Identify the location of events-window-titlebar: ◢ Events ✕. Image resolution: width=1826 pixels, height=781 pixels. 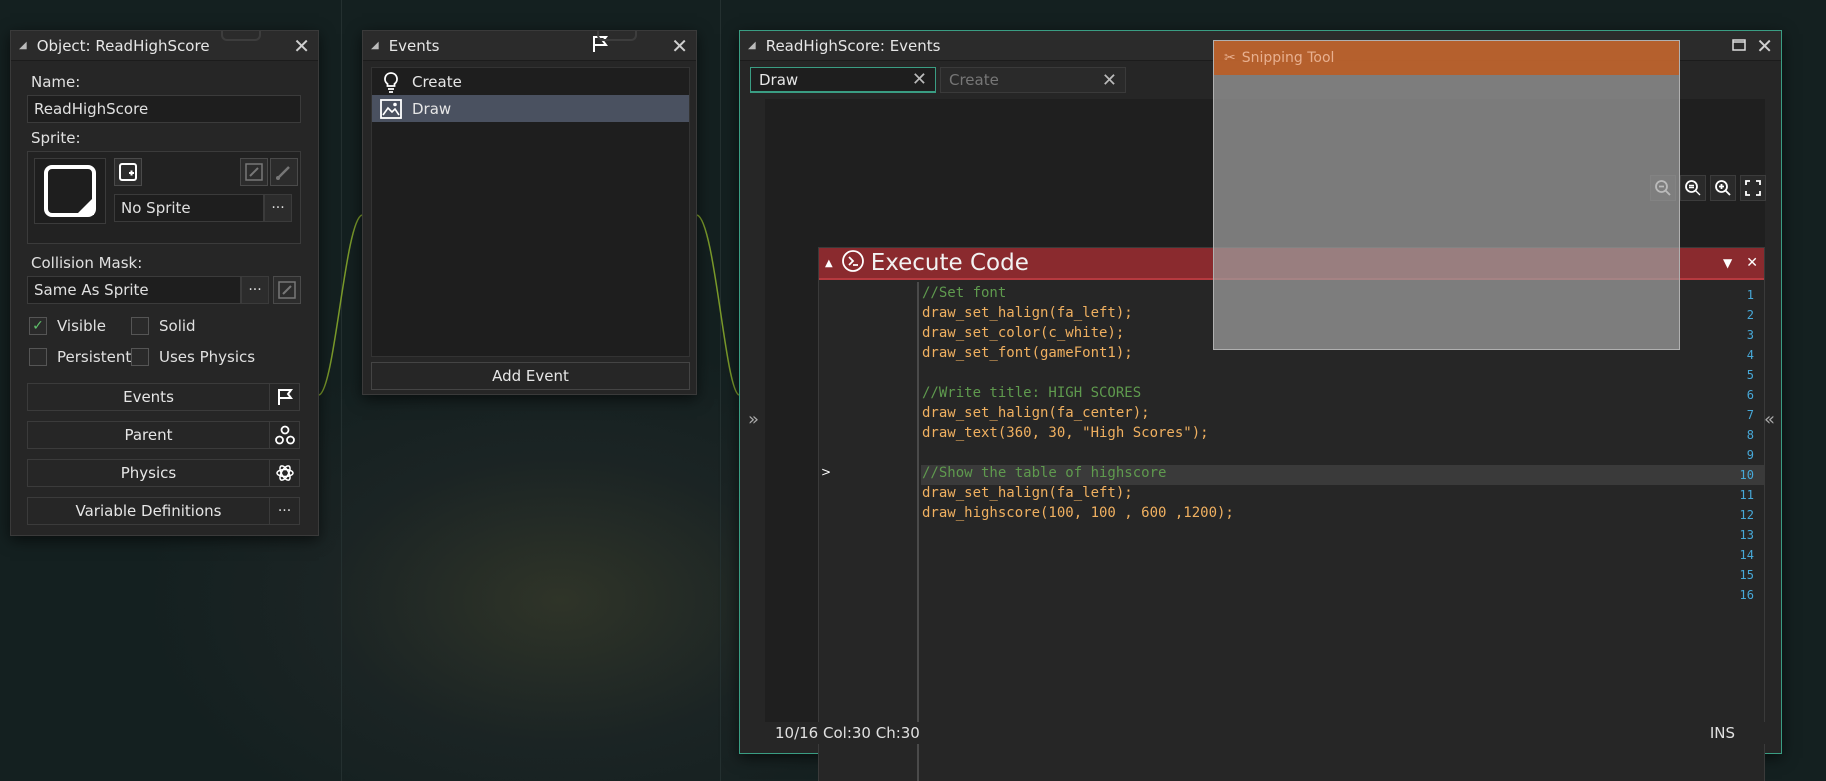
(529, 46).